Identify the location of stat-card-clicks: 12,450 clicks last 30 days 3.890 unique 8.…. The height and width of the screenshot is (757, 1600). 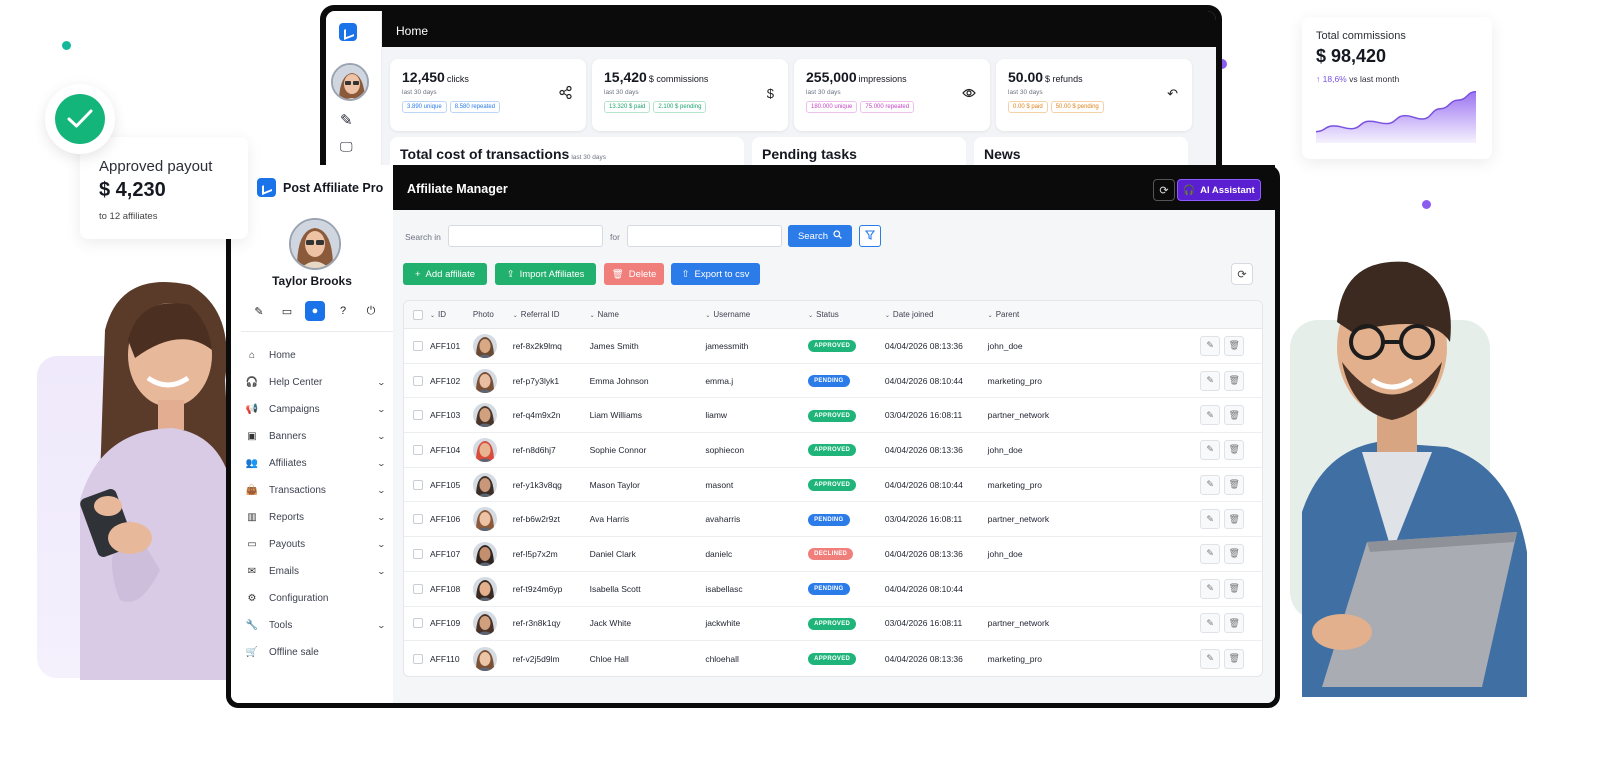
(488, 95).